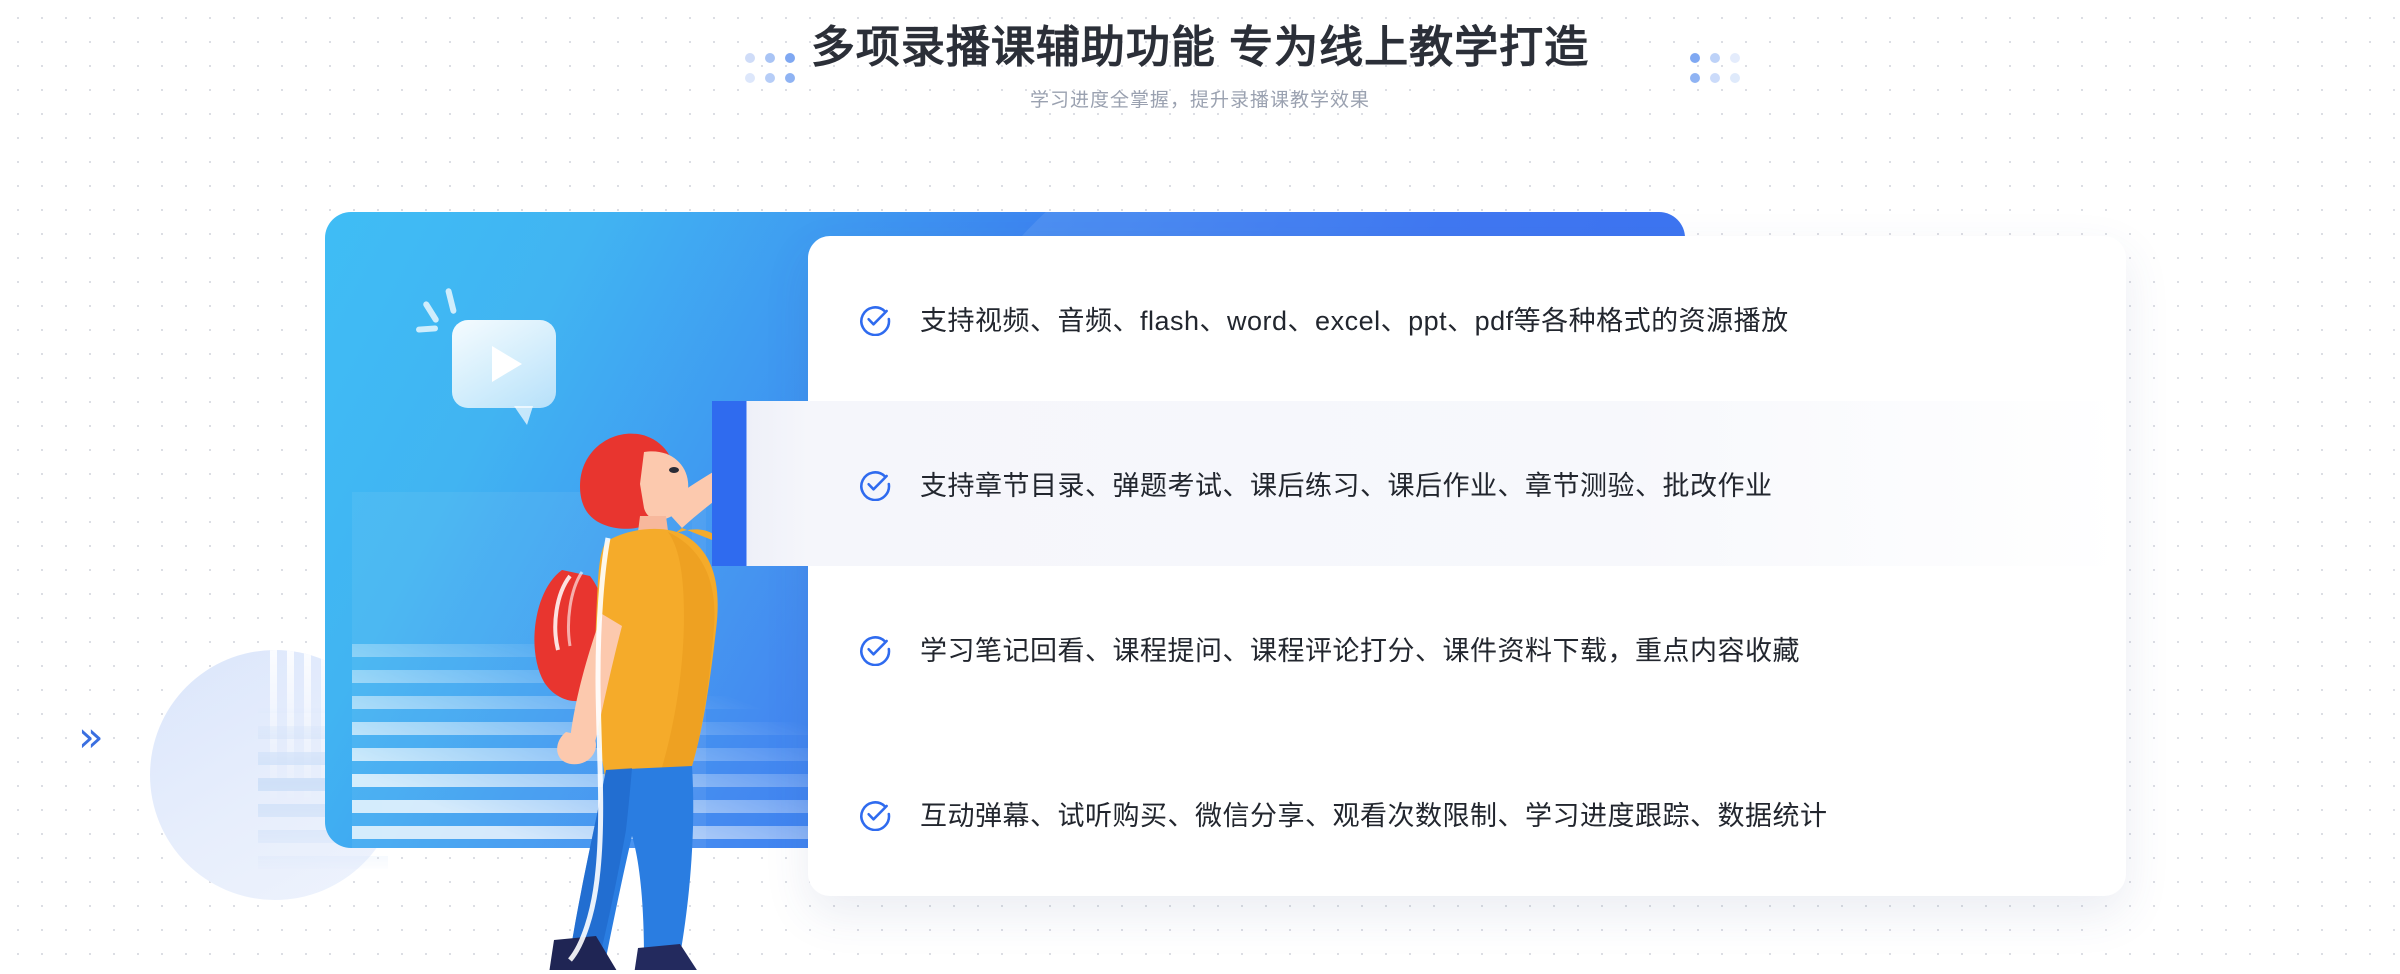 The width and height of the screenshot is (2400, 974). I want to click on feature-item-chapter-exam: 支持章节目录、弹题考试、课后练习、课后作业、章节测验、批改作业, so click(1419, 483).